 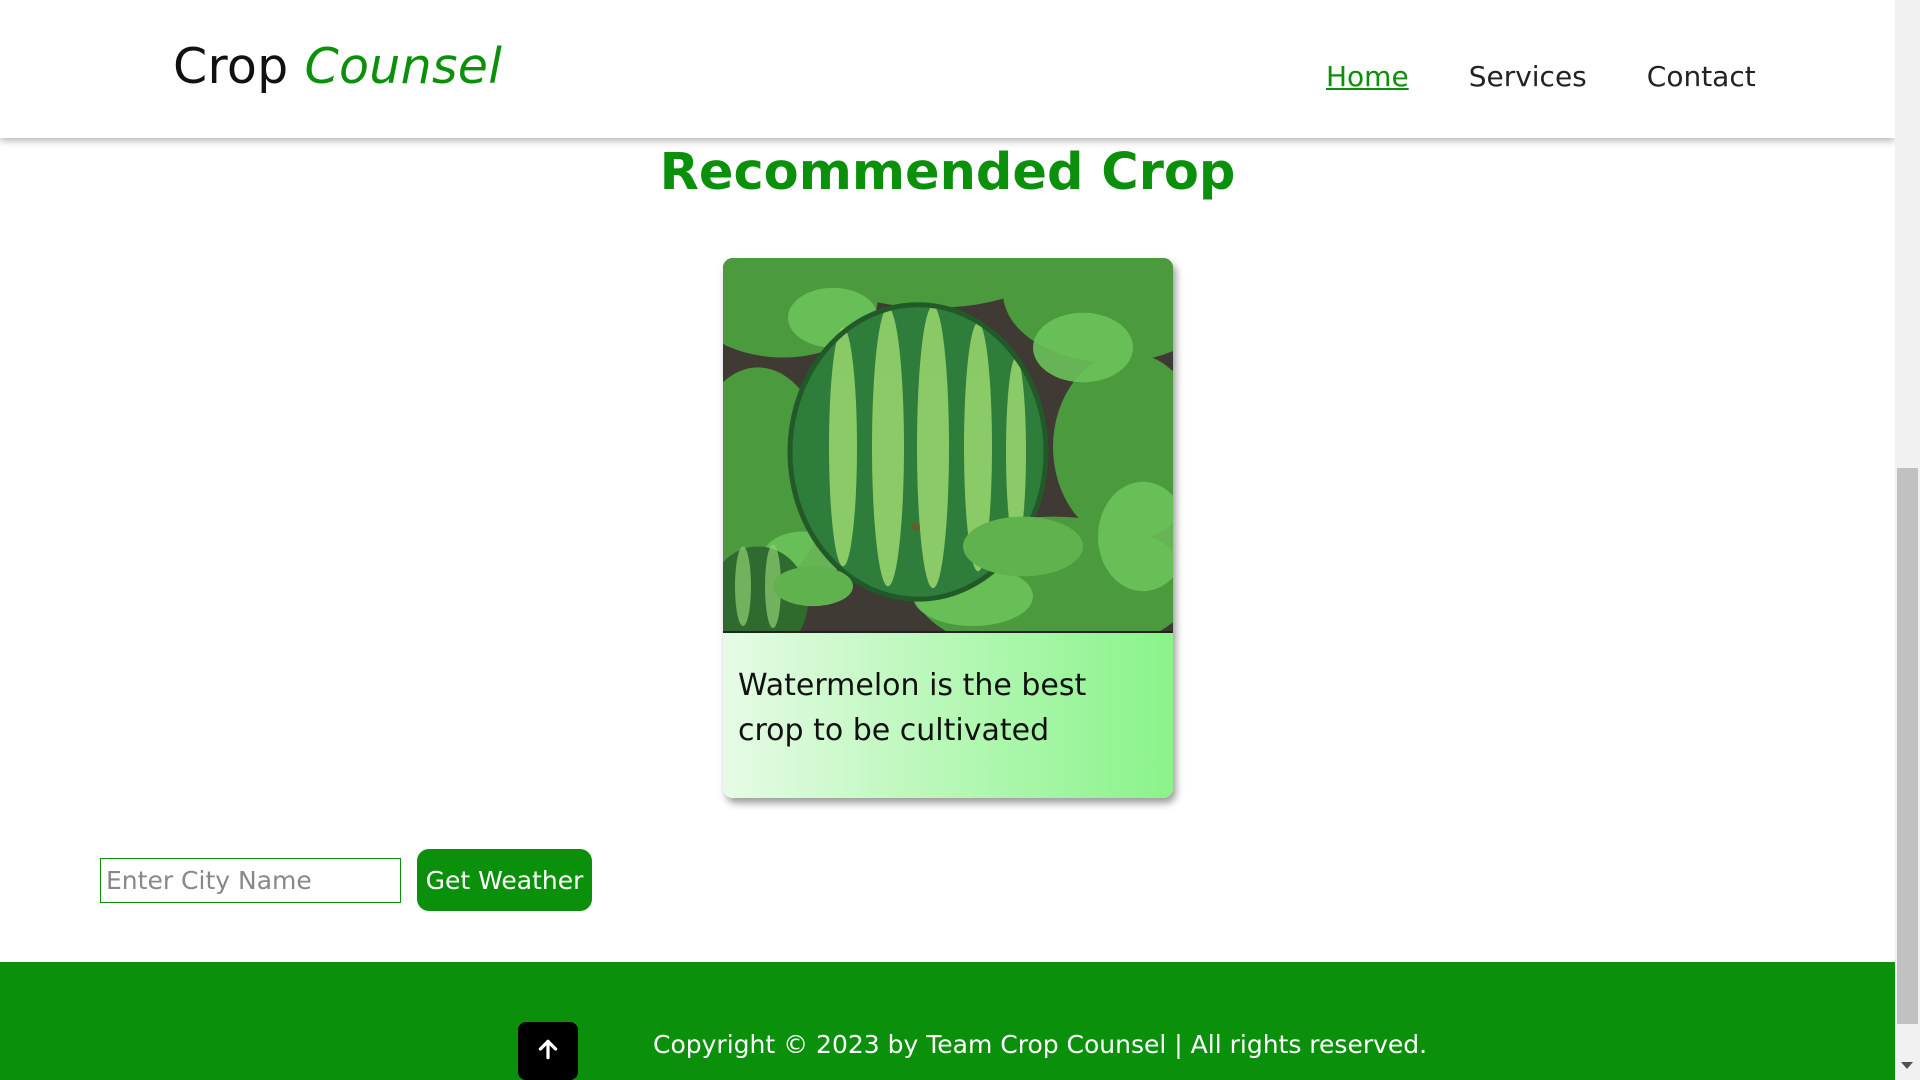 What do you see at coordinates (947, 1021) in the screenshot?
I see `site-footer` at bounding box center [947, 1021].